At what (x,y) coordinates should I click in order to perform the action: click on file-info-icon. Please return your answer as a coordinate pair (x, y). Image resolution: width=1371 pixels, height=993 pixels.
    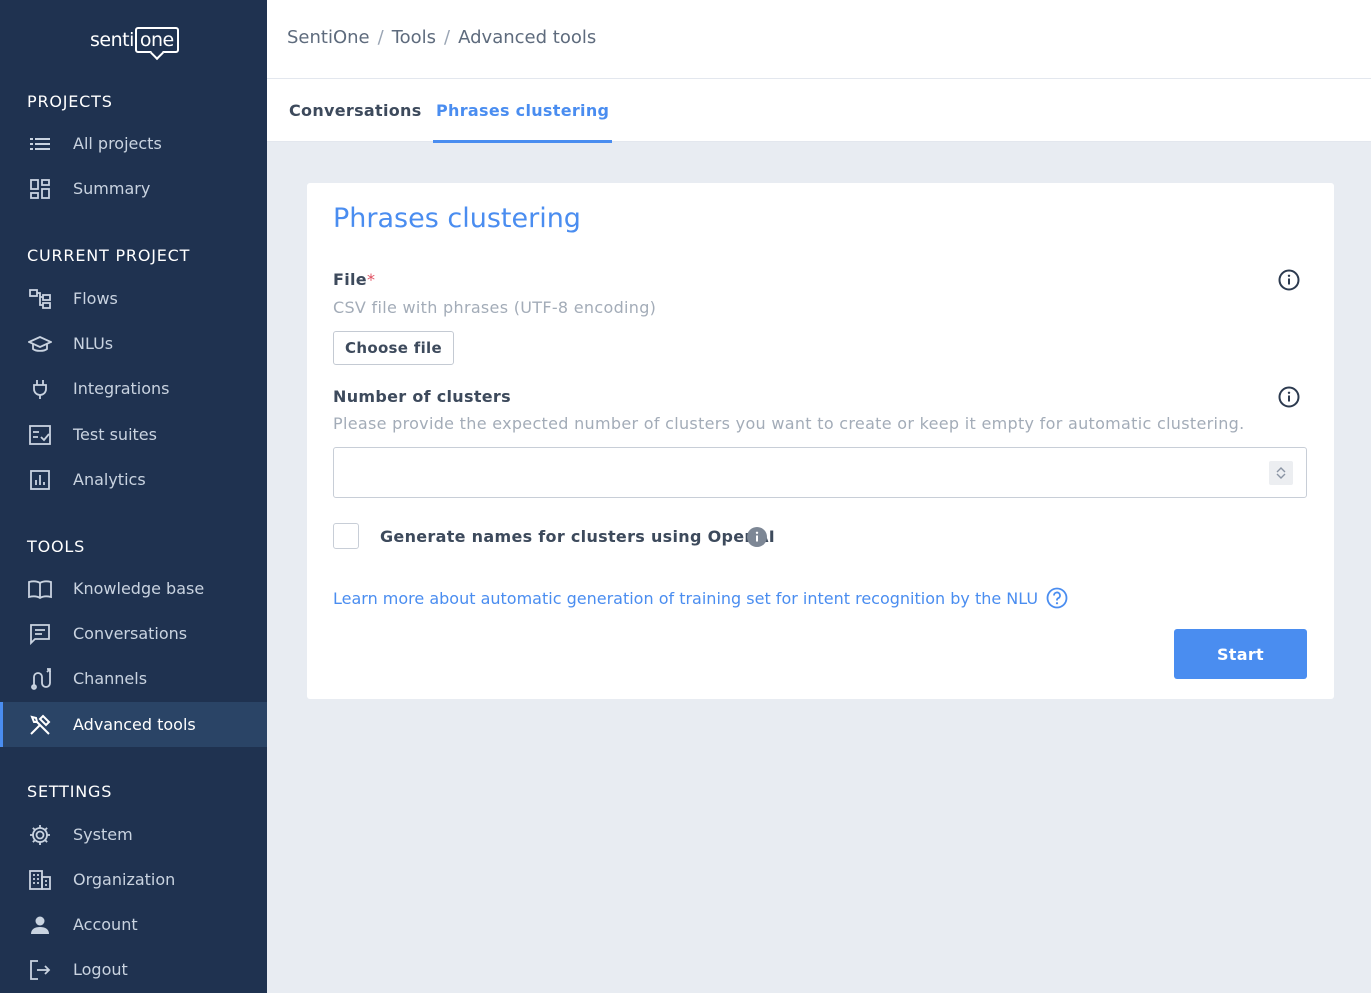
    Looking at the image, I should click on (1289, 280).